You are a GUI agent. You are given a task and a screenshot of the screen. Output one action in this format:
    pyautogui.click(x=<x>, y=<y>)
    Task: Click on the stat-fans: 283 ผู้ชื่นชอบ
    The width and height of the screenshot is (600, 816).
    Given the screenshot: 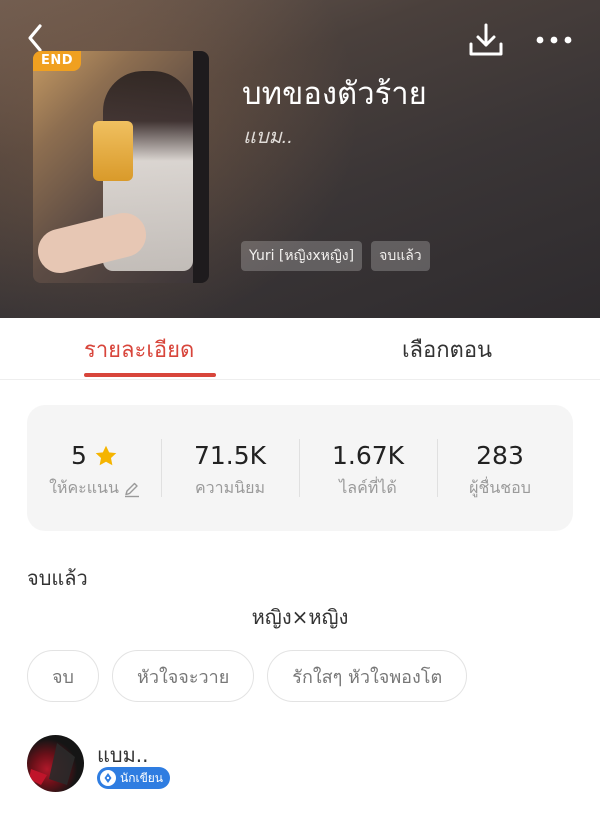 What is the action you would take?
    pyautogui.click(x=500, y=468)
    